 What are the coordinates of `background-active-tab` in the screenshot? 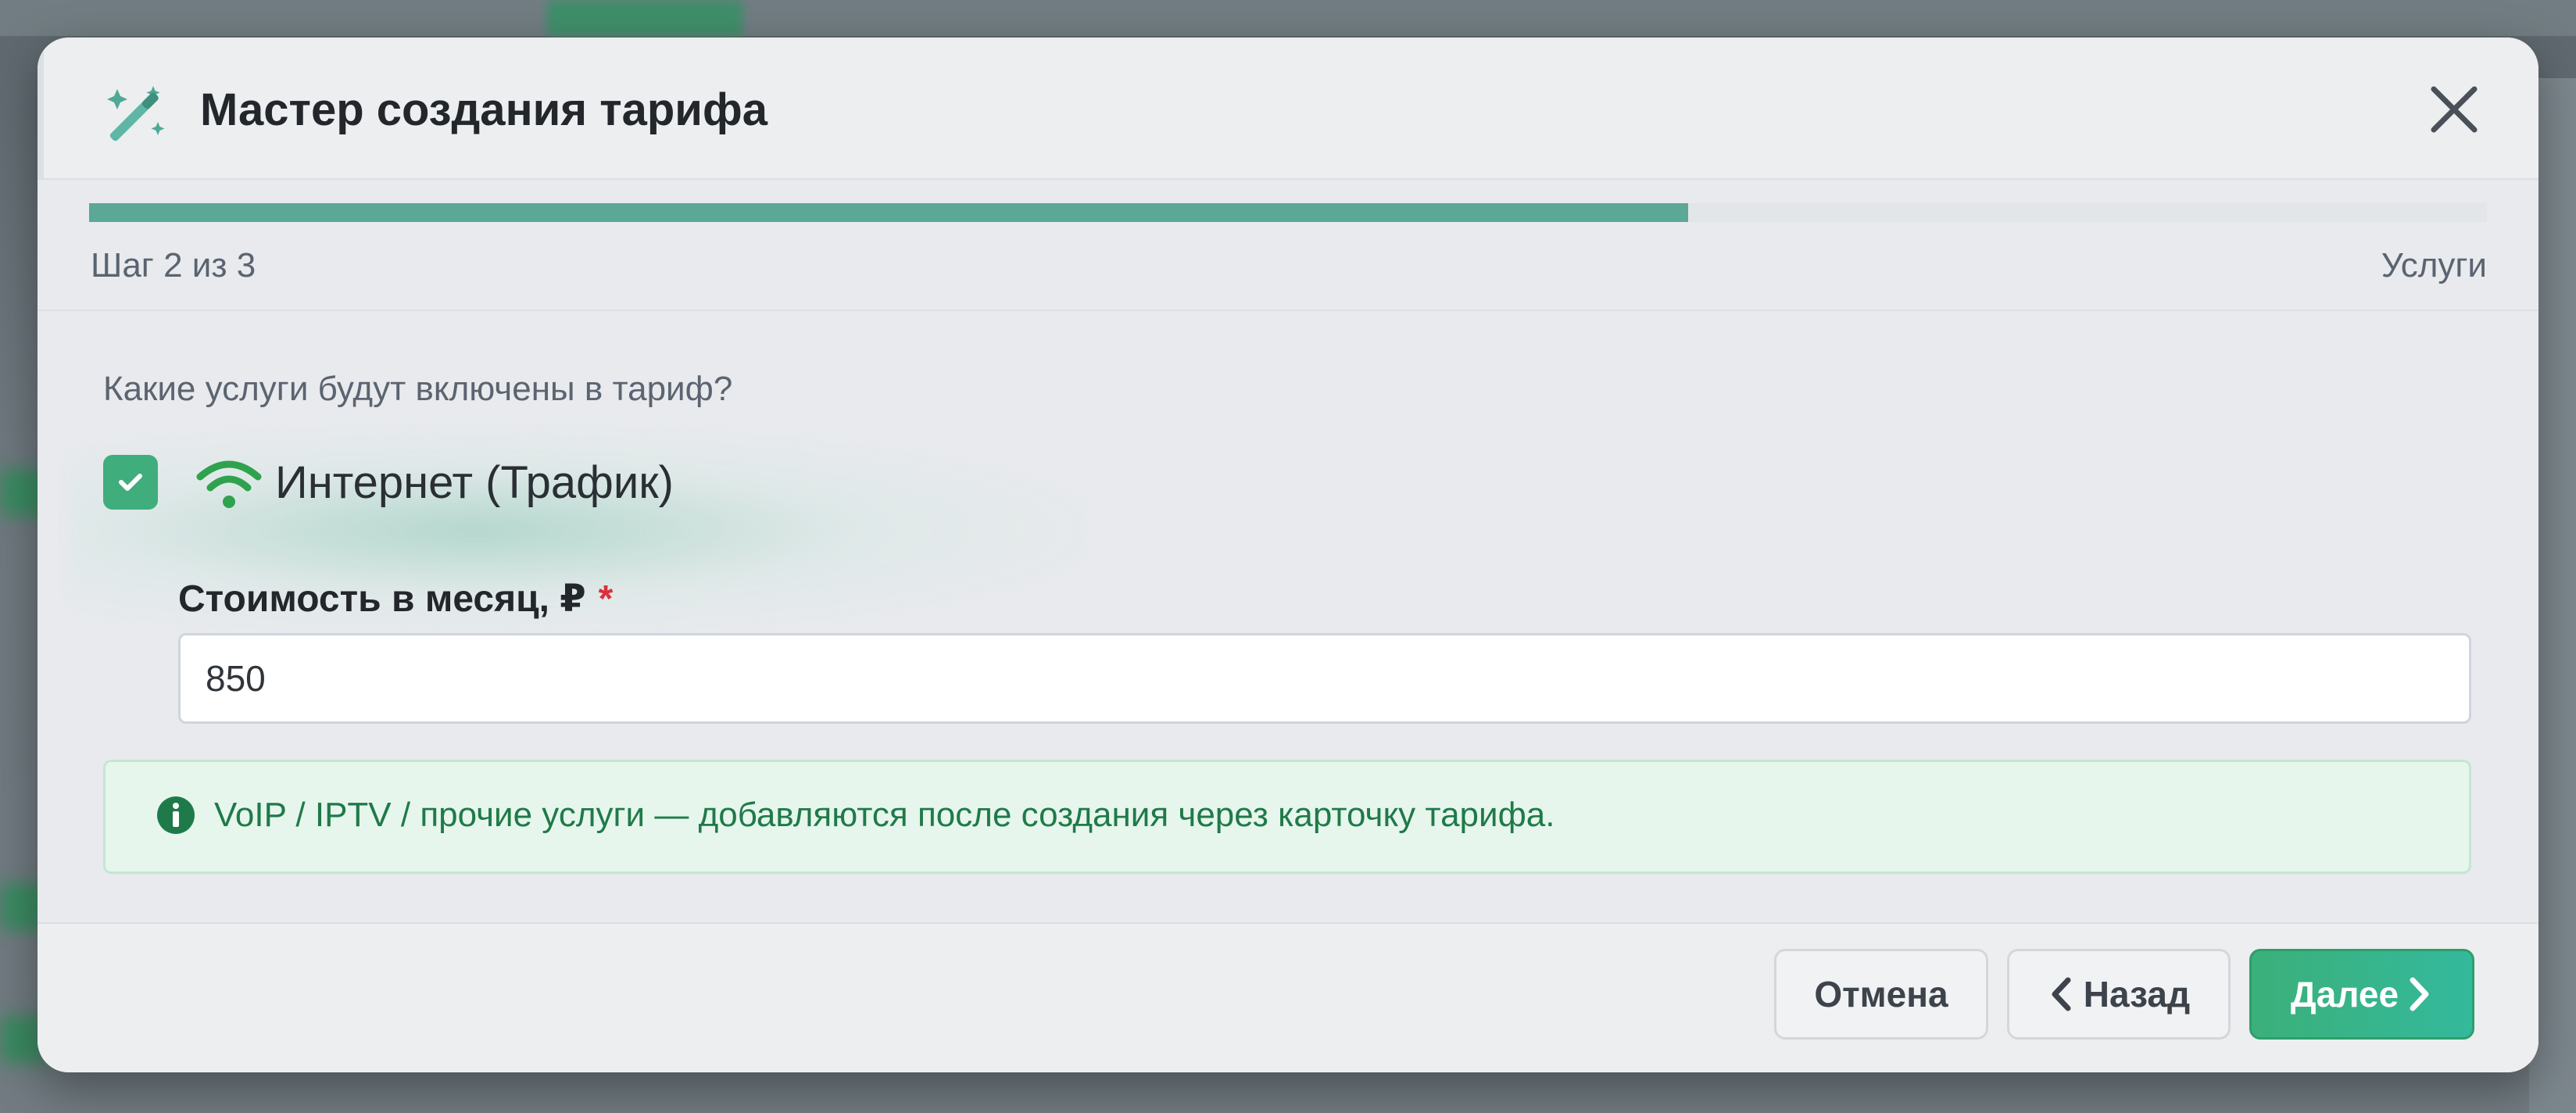 It's located at (644, 18).